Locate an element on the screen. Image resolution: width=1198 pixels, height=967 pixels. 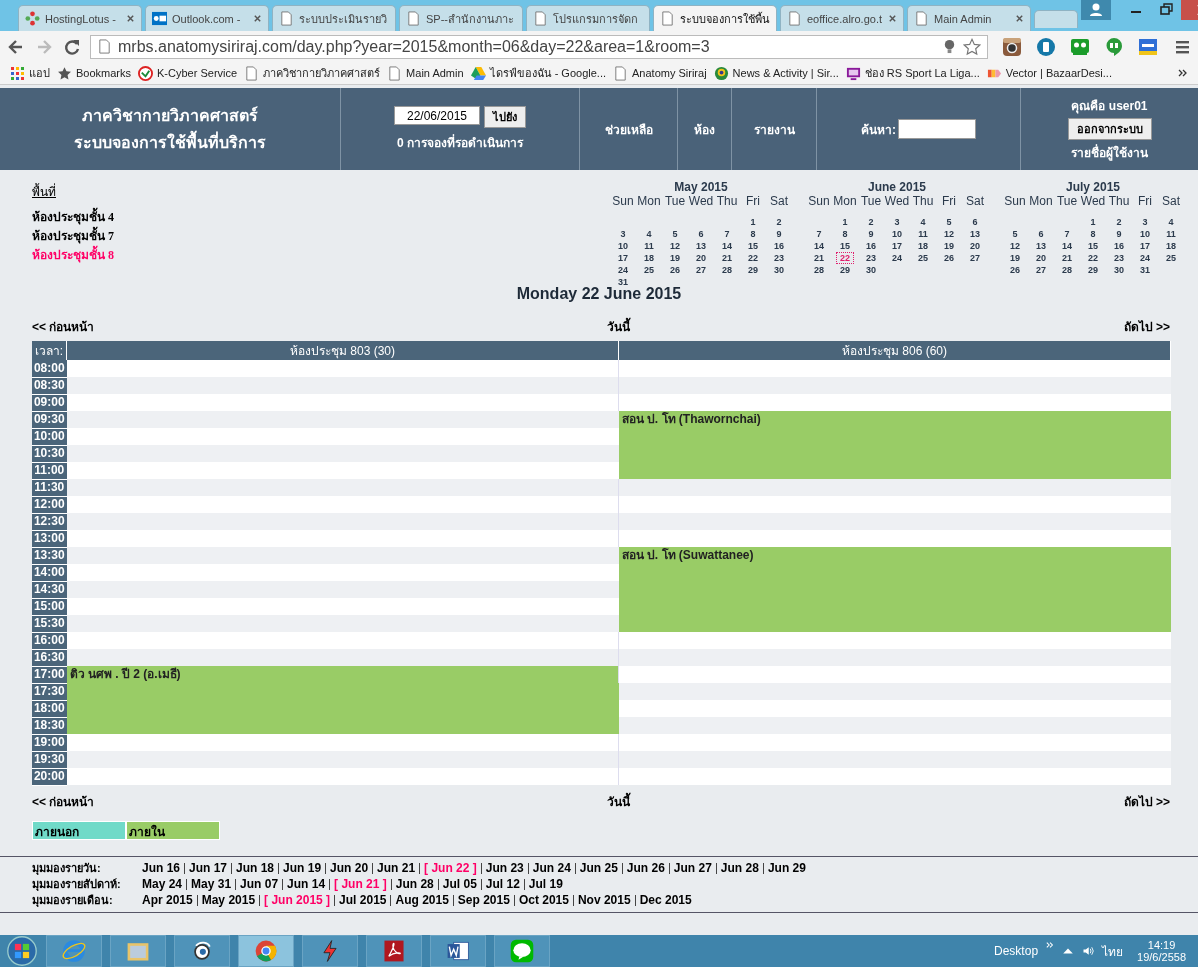
go-button: ไปยัง is located at coordinates (505, 117).